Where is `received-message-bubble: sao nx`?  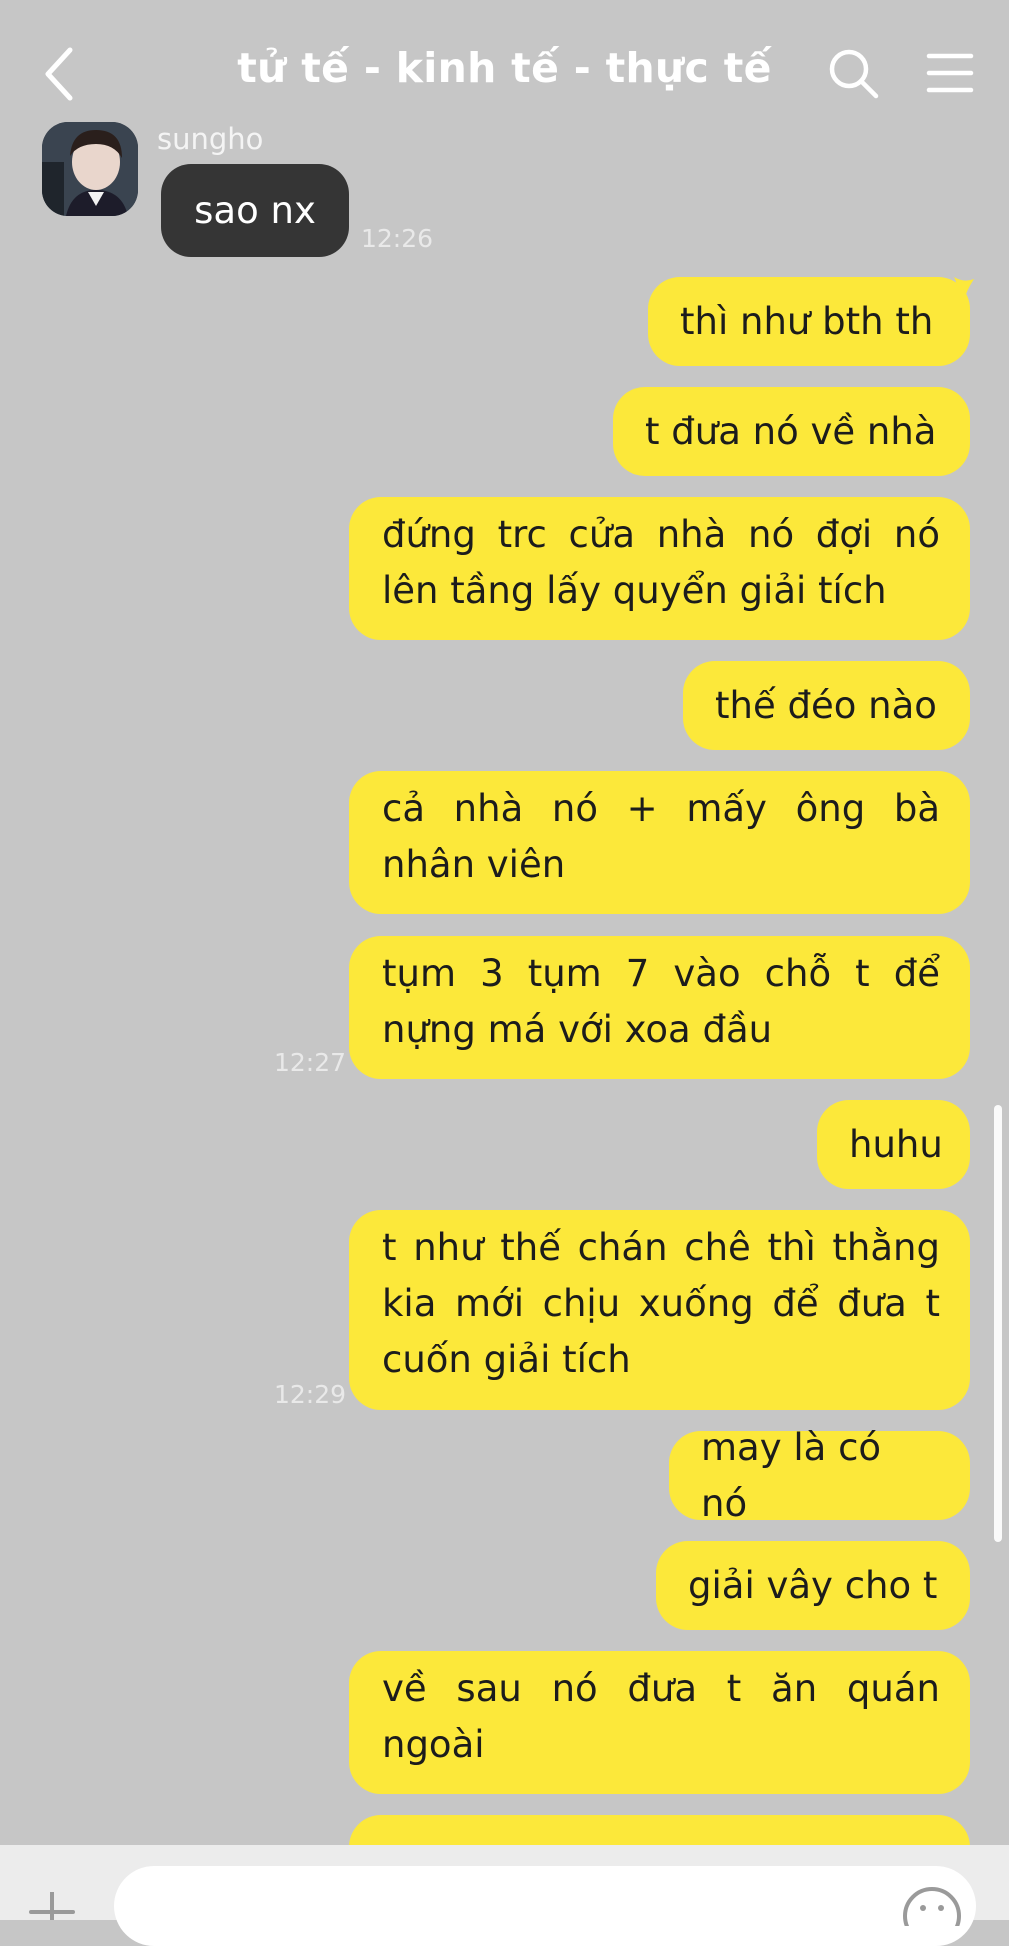 received-message-bubble: sao nx is located at coordinates (255, 210).